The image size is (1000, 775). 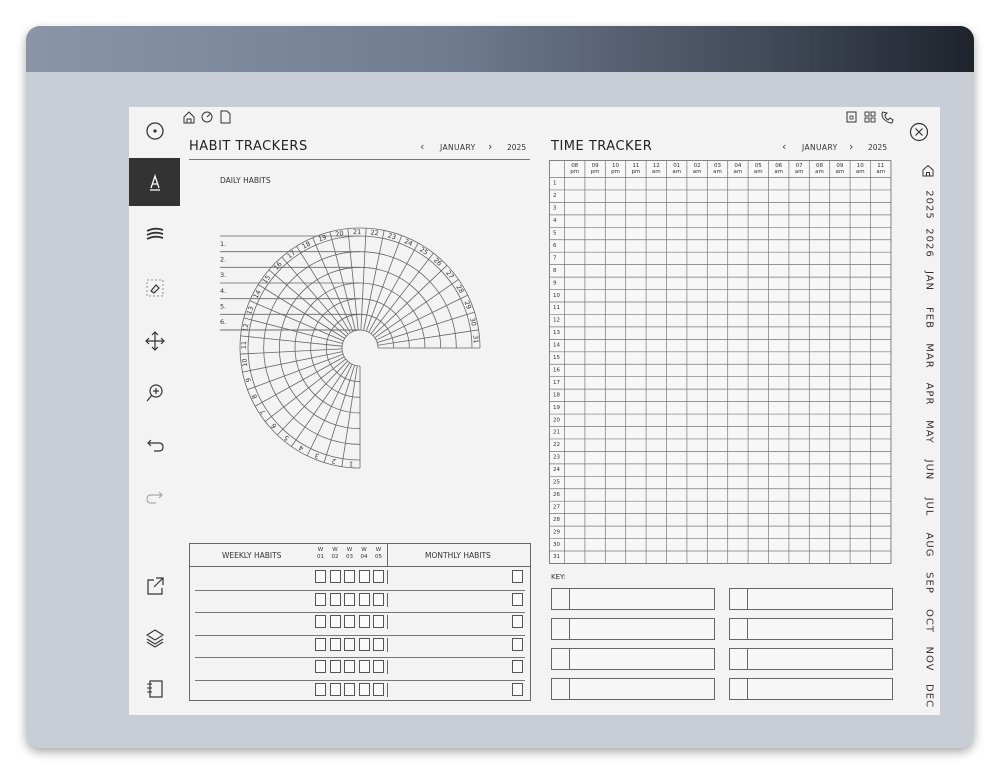 I want to click on sidebar-item-oct: OCT, so click(x=929, y=621).